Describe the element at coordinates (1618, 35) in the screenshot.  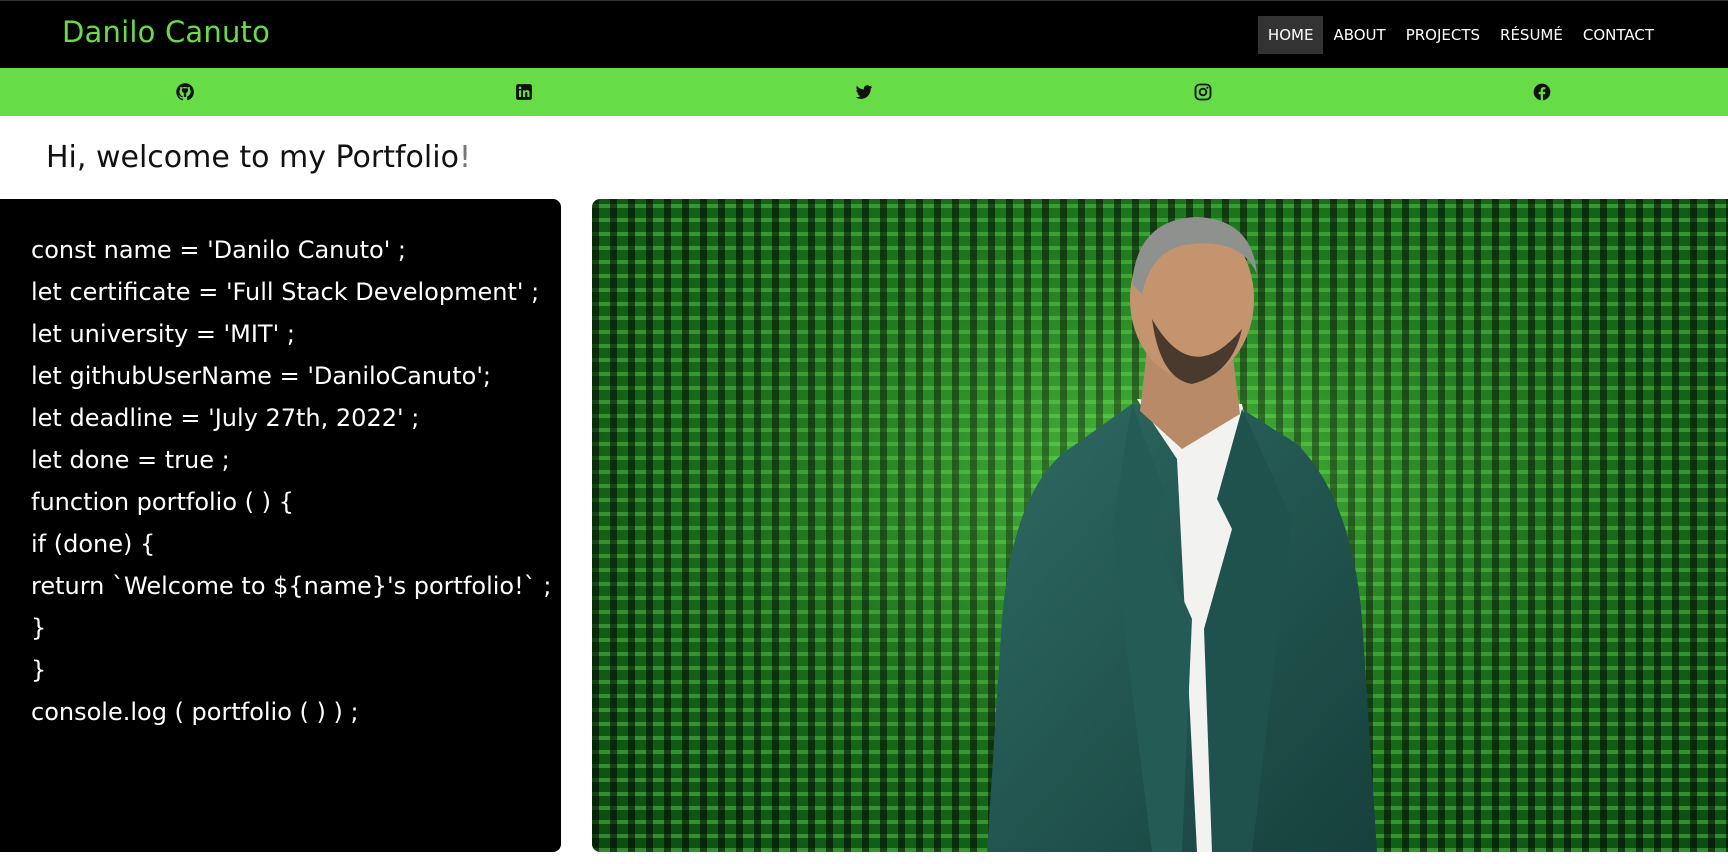
I see `nav-contact: CONTACT` at that location.